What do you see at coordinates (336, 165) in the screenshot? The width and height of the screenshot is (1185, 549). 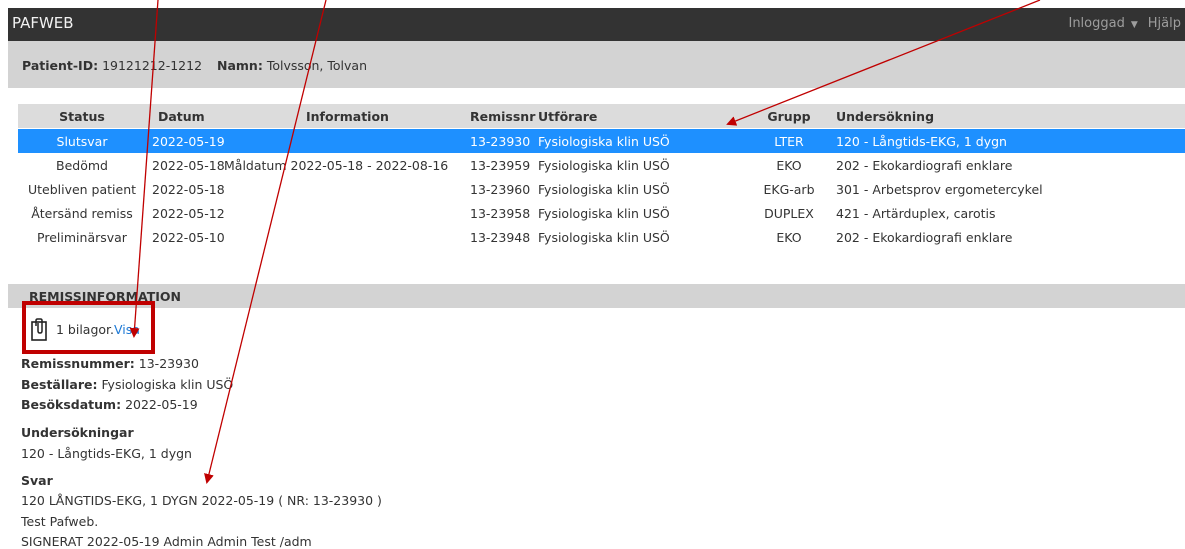 I see `cell-info: Måldatum 2022-05-18 - 2022-08-16` at bounding box center [336, 165].